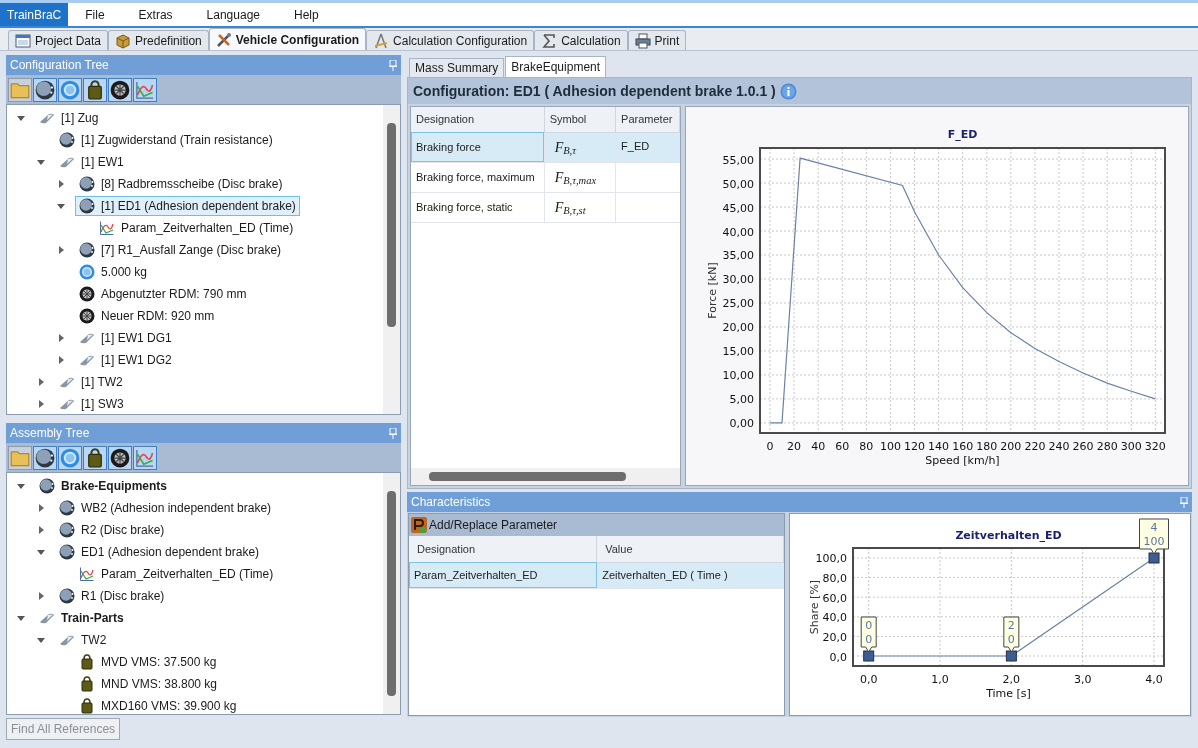 The width and height of the screenshot is (1198, 748). I want to click on axis-tick-label: 320, so click(1155, 446).